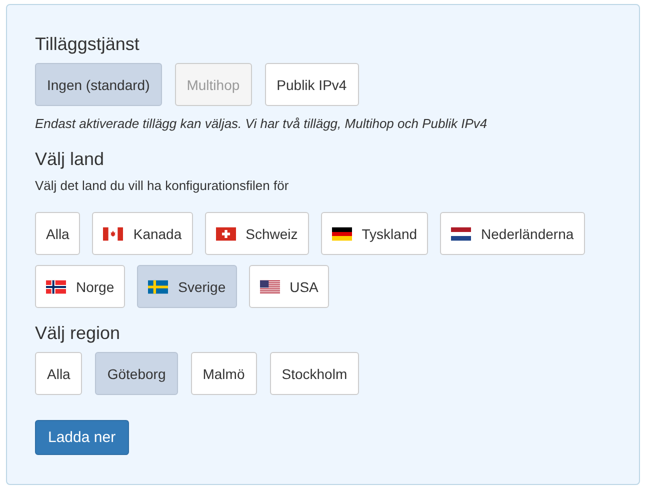  What do you see at coordinates (315, 373) in the screenshot?
I see `region-option: Stockholm` at bounding box center [315, 373].